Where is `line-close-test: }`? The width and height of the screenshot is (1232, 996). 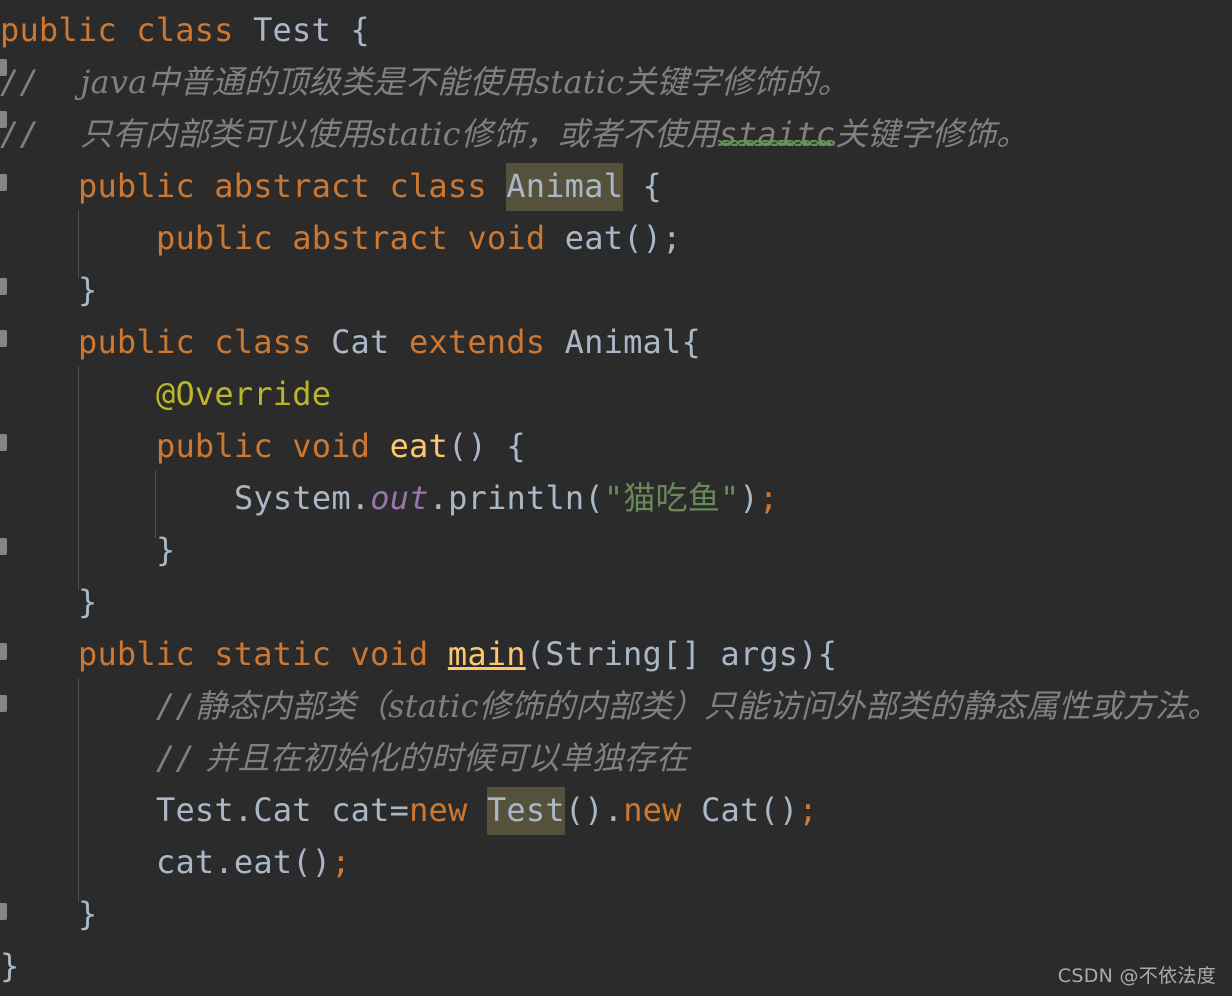
line-close-test: } is located at coordinates (9, 966).